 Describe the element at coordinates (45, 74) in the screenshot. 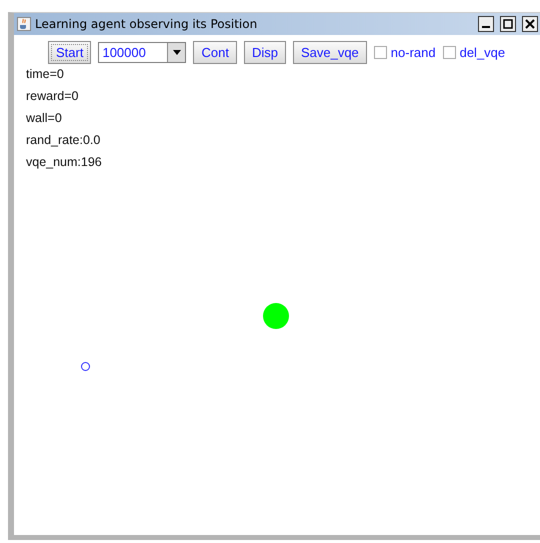

I see `status-text: time=0` at that location.